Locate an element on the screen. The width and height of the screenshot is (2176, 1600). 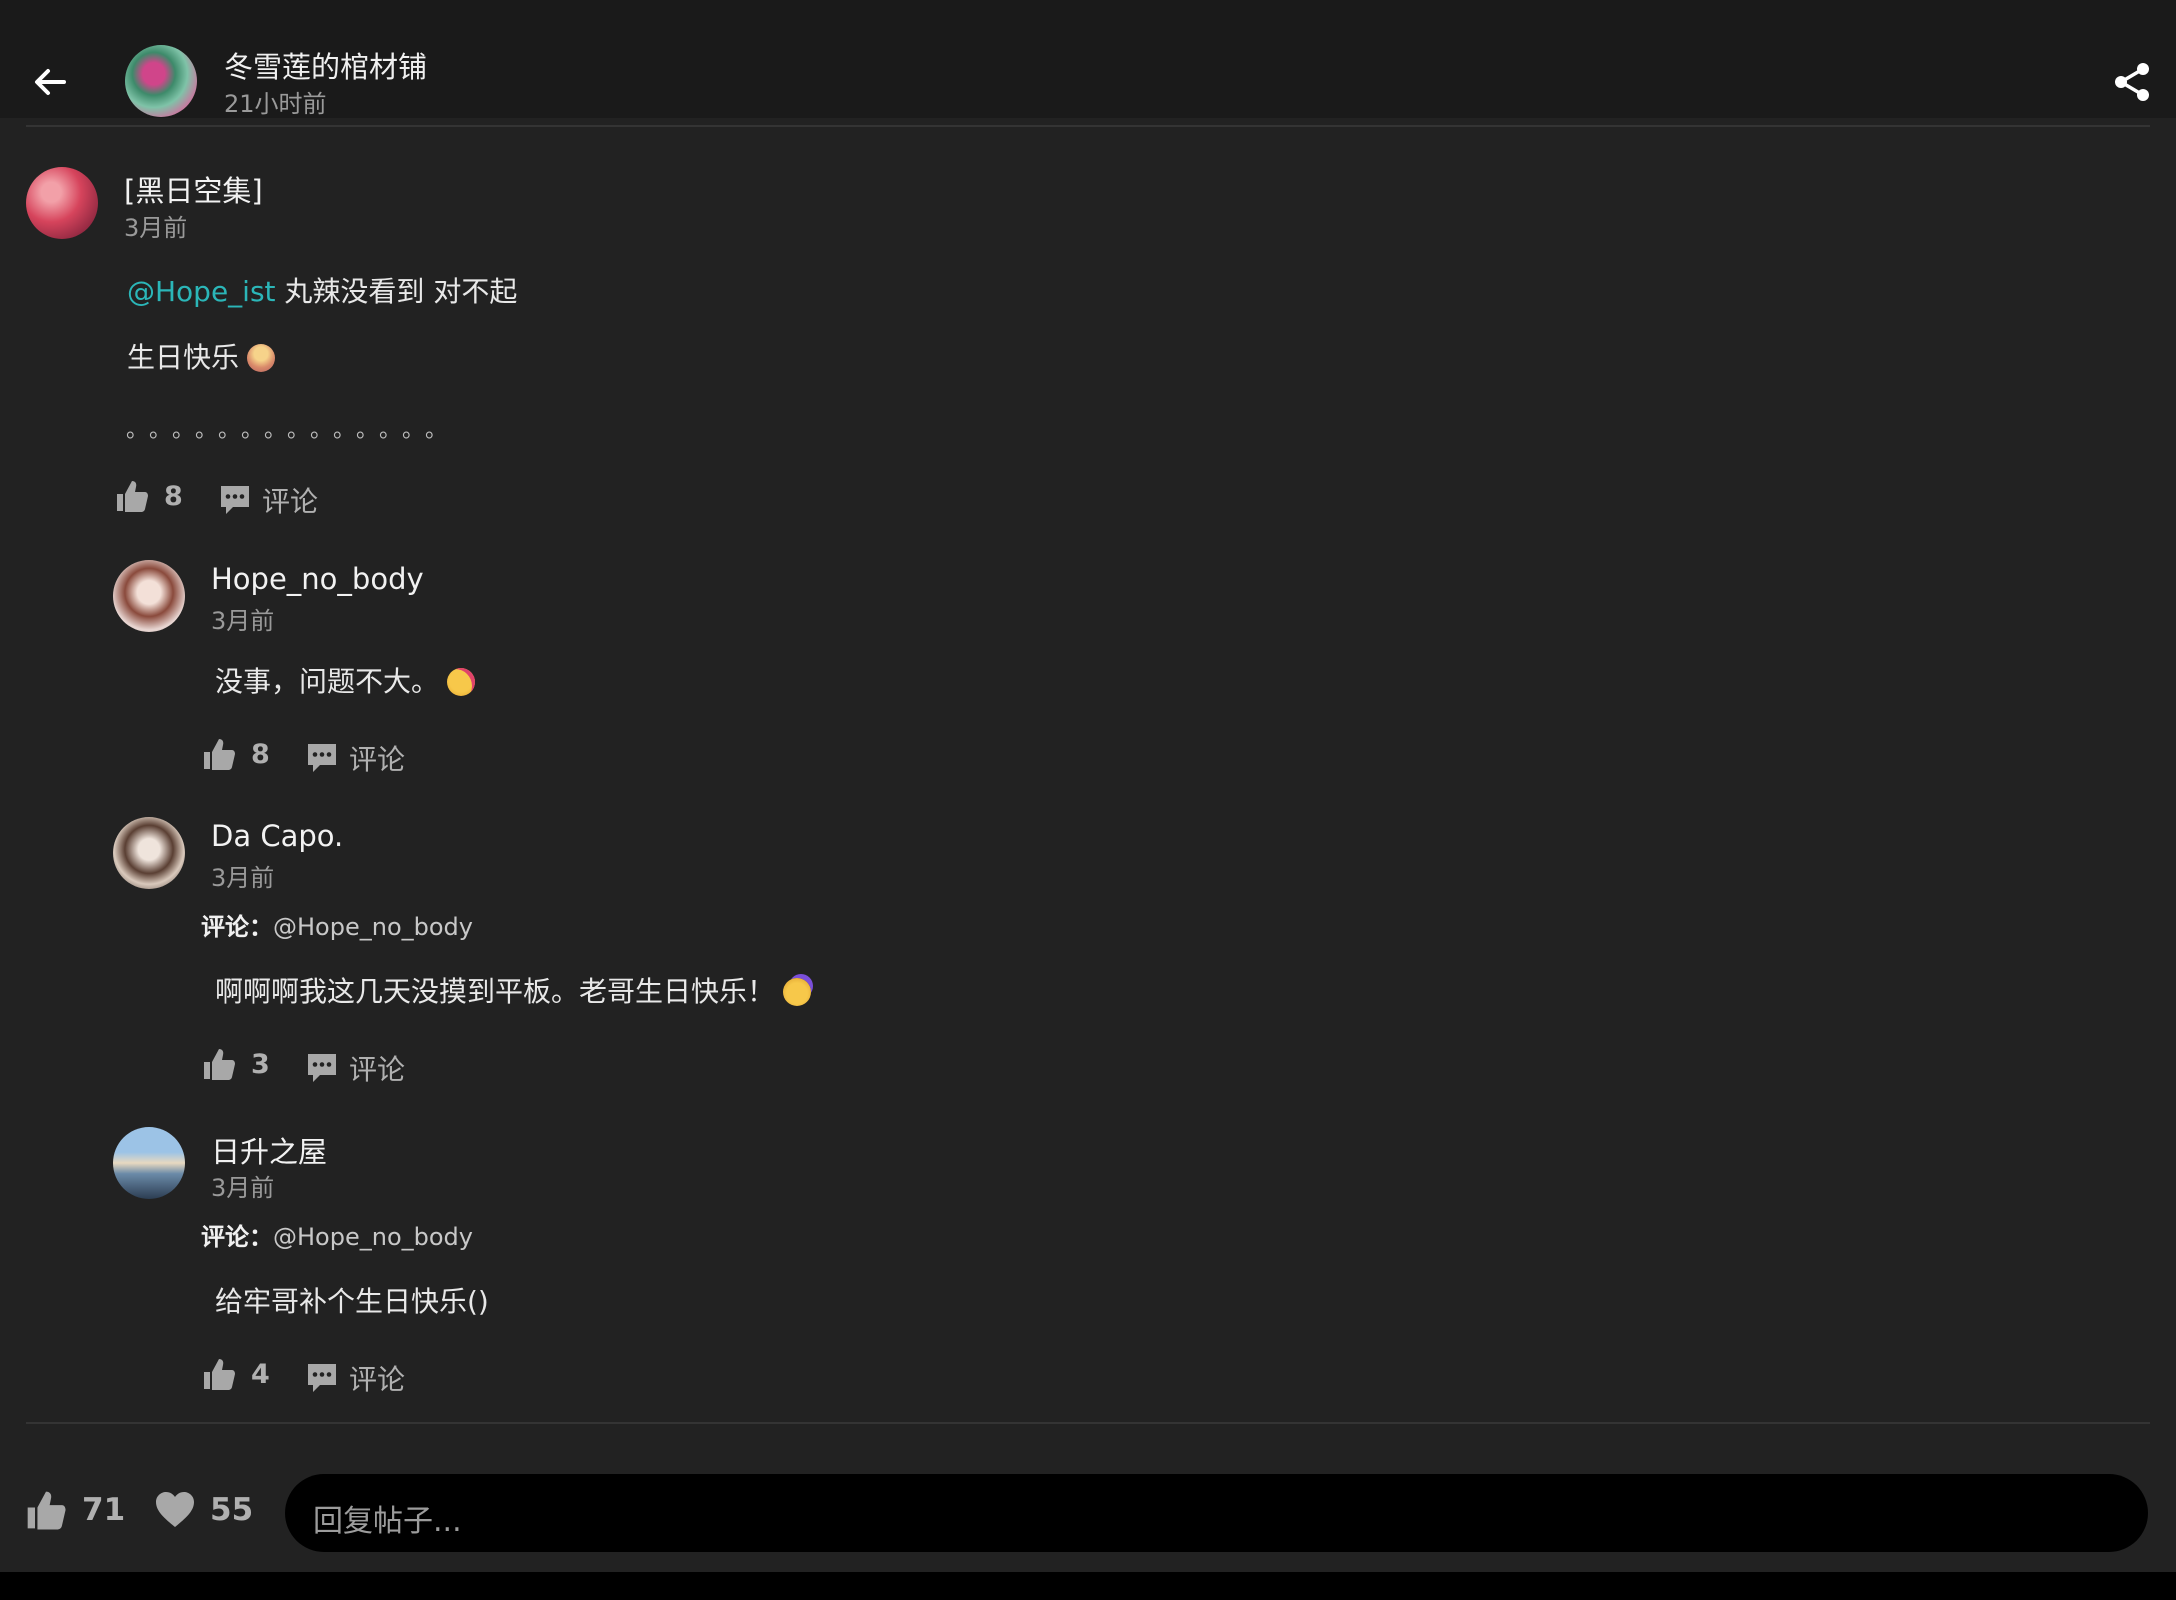
reply-author: Da Capo. is located at coordinates (277, 836).